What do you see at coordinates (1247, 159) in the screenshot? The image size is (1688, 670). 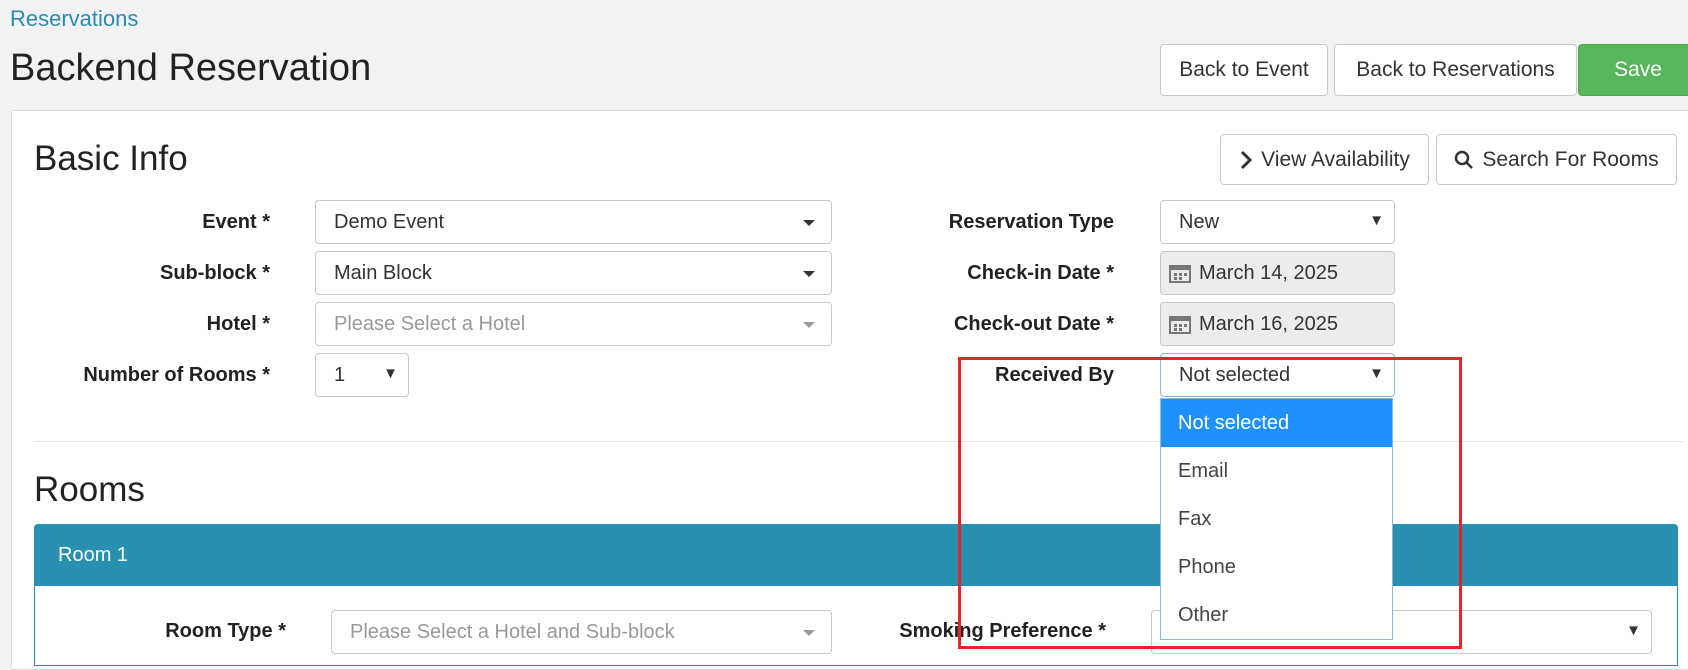 I see `chevron-right-icon` at bounding box center [1247, 159].